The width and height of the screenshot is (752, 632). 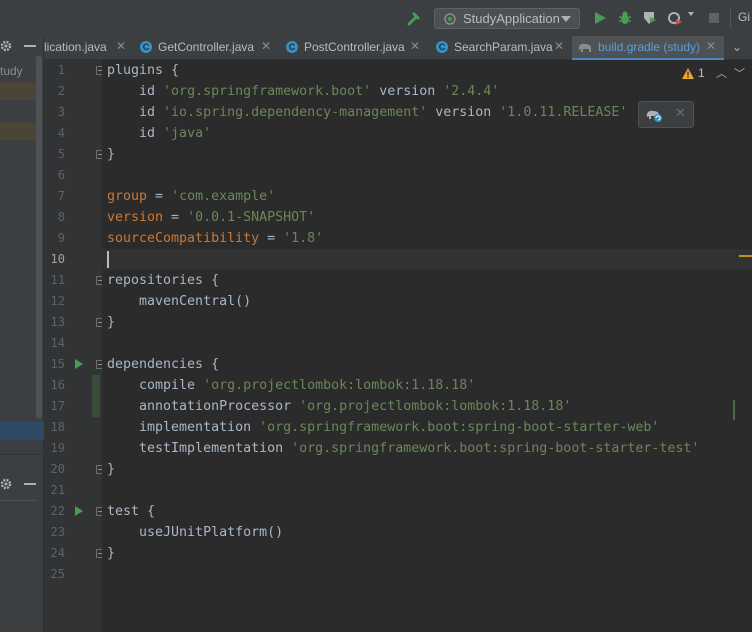 What do you see at coordinates (57, 553) in the screenshot?
I see `line-number: 24` at bounding box center [57, 553].